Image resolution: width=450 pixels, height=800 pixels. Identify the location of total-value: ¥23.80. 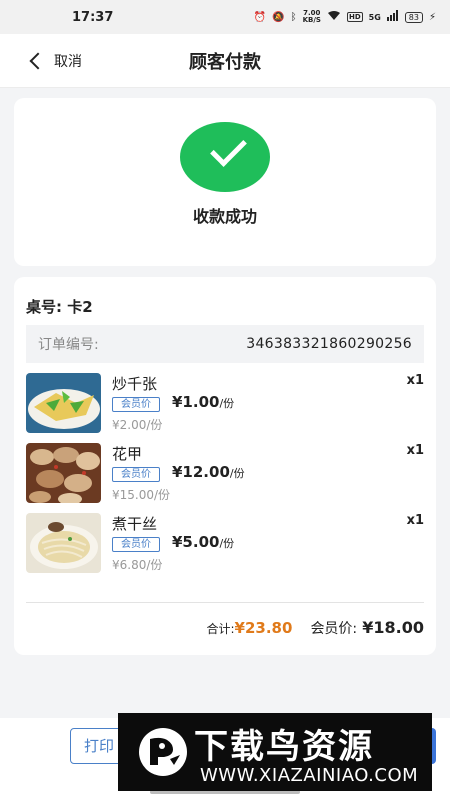
(263, 628).